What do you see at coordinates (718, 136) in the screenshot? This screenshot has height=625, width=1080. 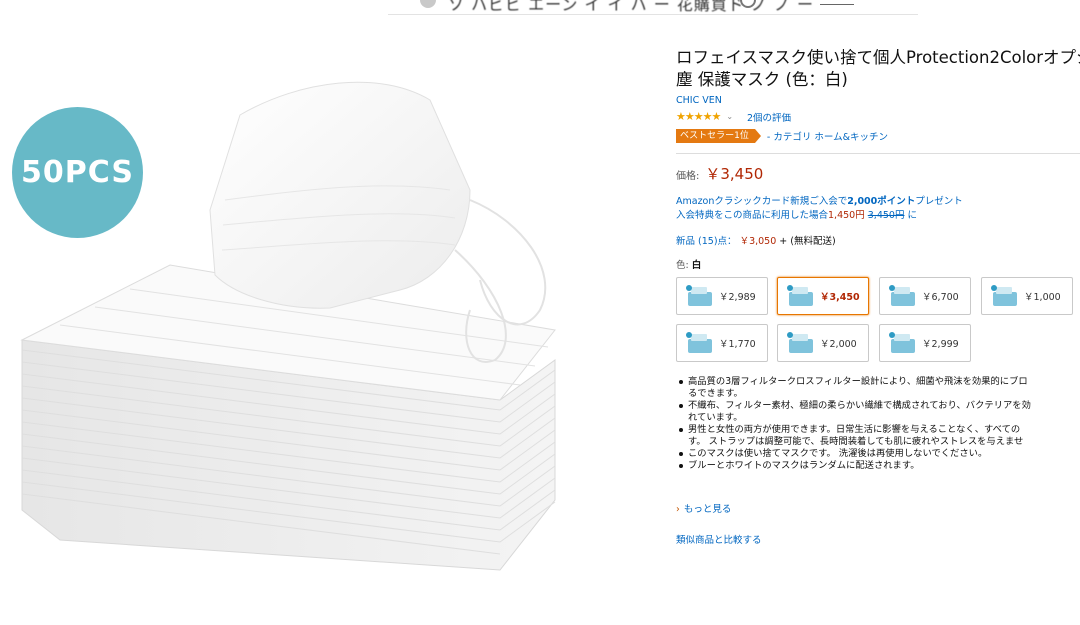 I see `bestseller-badge: ベストセラー1位` at bounding box center [718, 136].